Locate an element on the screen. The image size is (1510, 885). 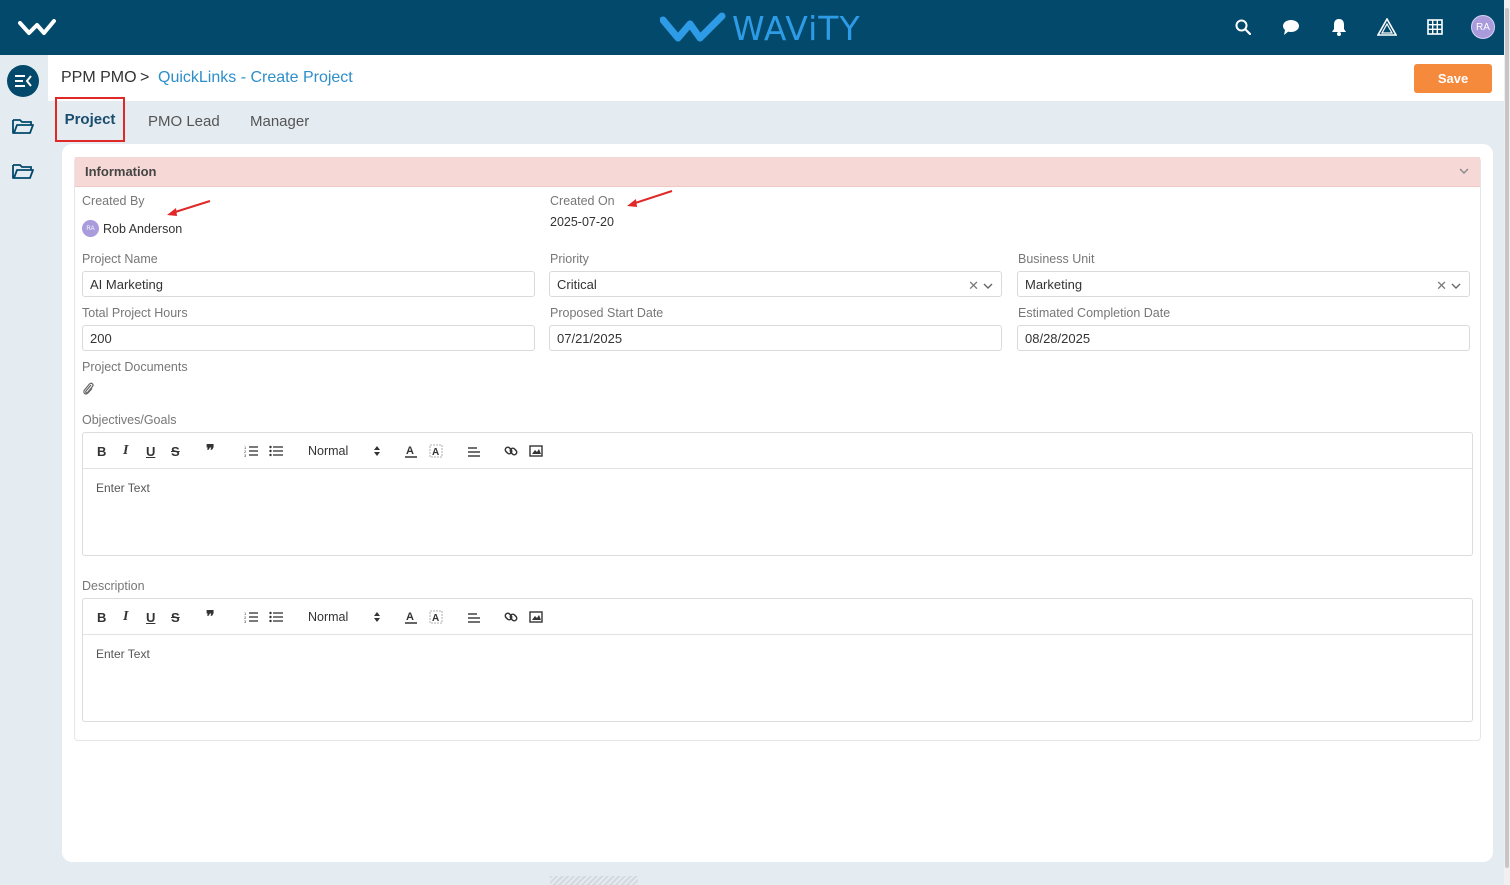
grid-icon is located at coordinates (1435, 27).